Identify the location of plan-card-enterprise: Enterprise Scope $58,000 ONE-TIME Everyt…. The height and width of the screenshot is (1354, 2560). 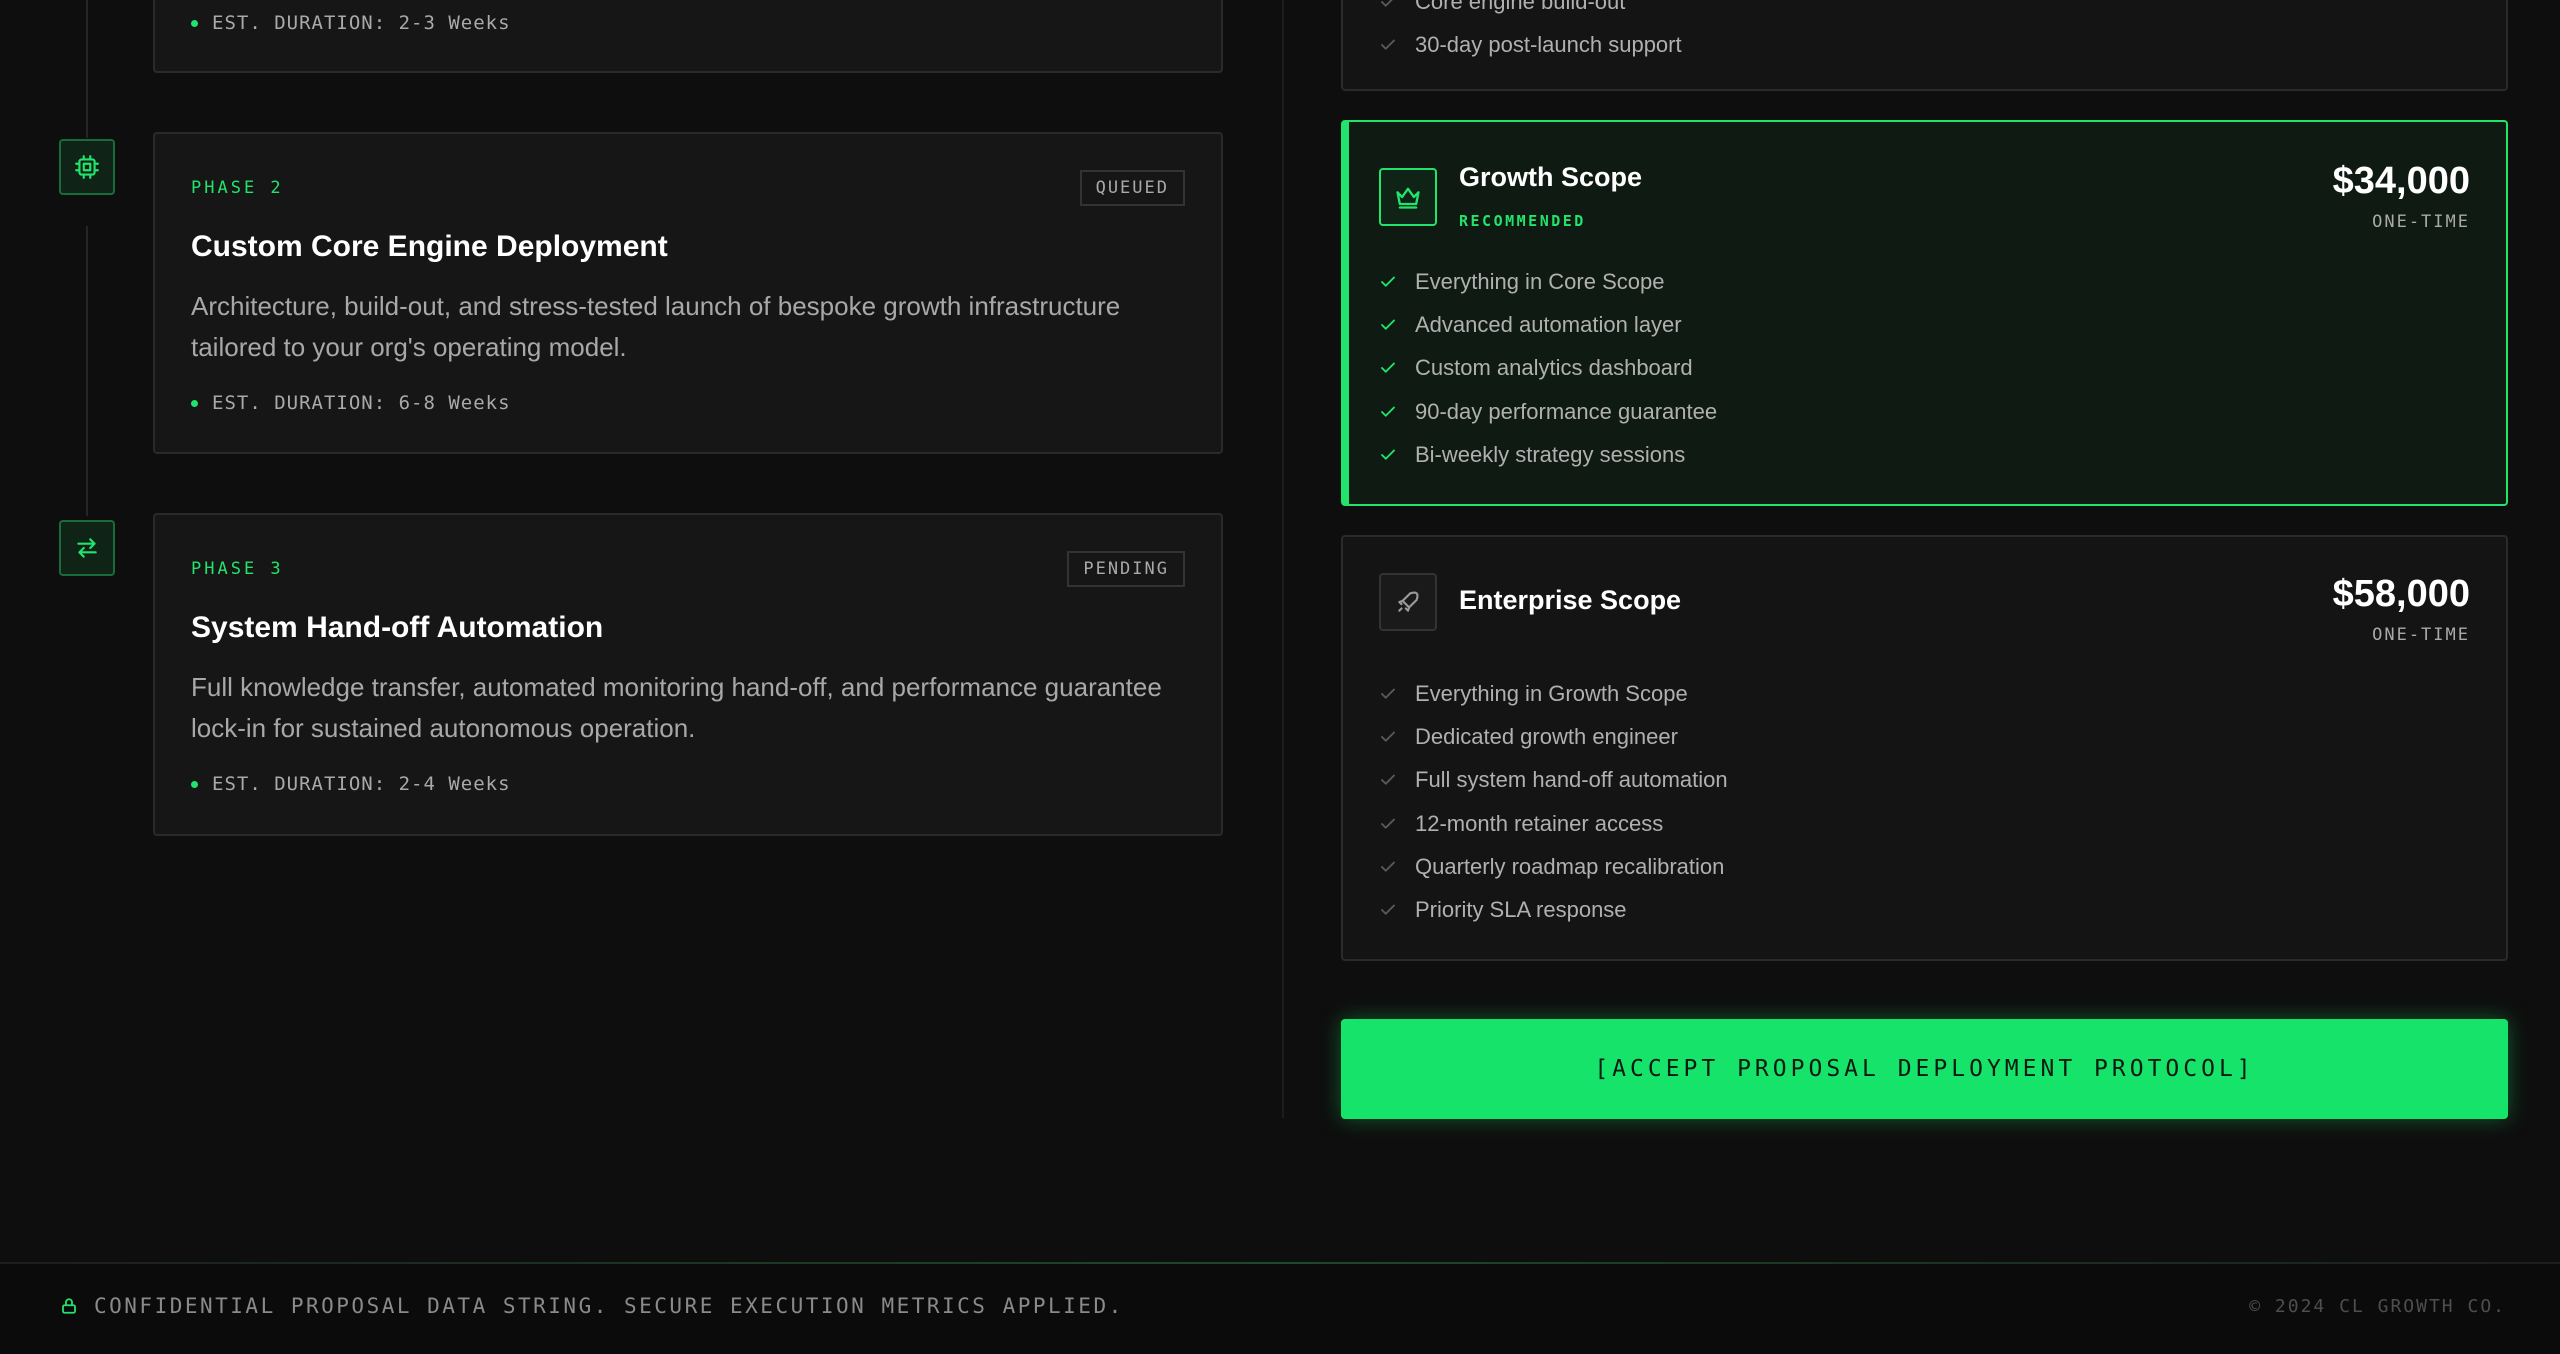
(1924, 748).